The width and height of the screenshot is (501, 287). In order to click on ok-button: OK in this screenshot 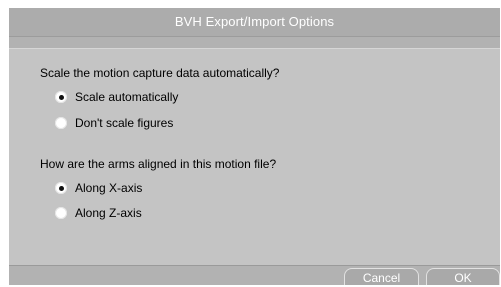, I will do `click(463, 276)`.